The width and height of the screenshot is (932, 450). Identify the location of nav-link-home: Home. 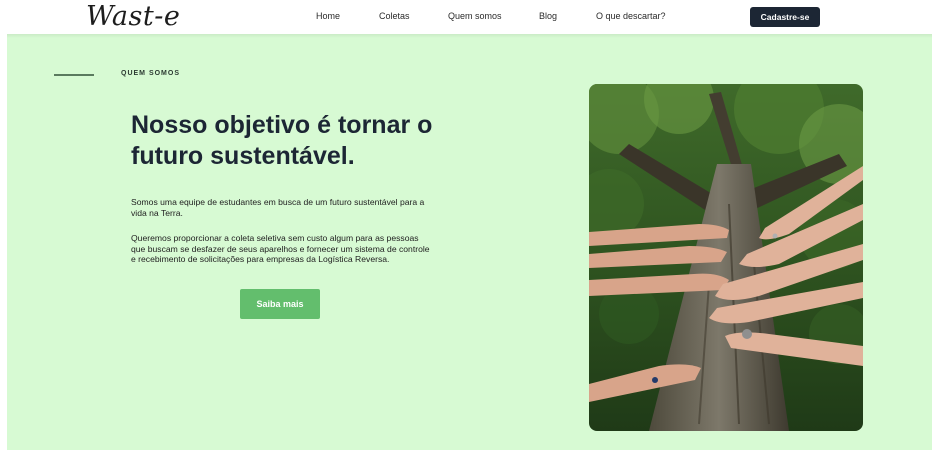
(328, 16).